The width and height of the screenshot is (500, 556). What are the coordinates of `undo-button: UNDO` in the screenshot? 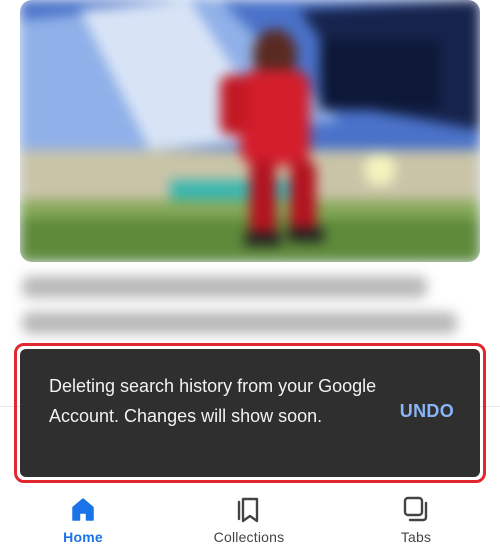 It's located at (427, 411).